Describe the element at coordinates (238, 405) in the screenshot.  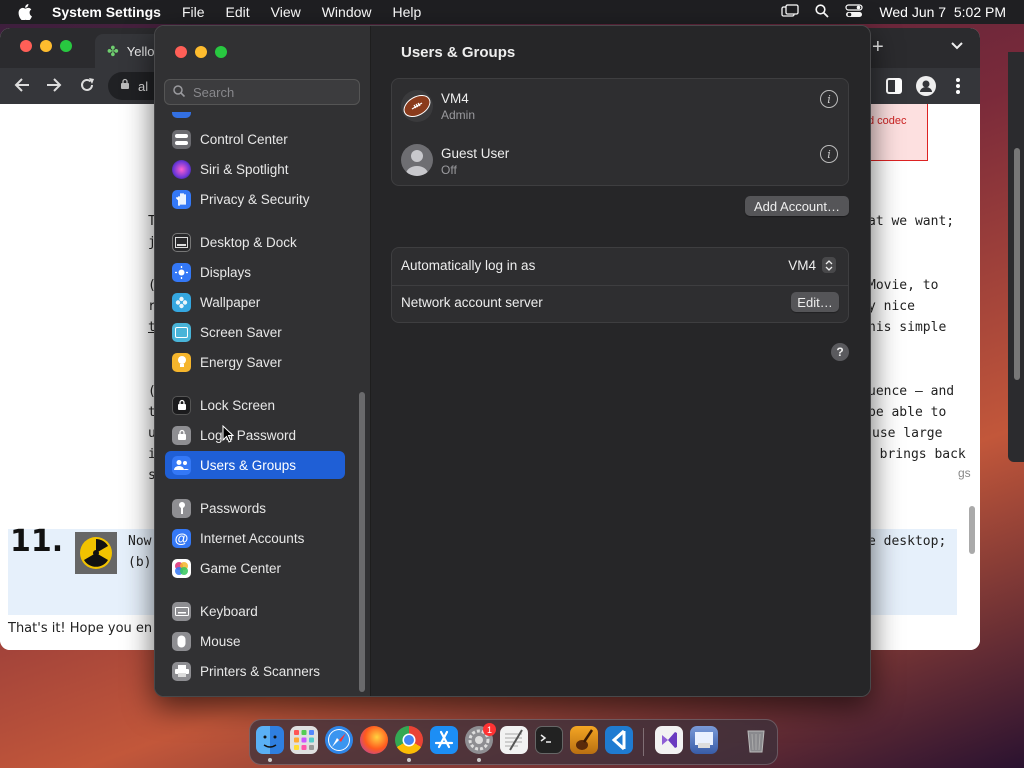
I see `sidebar-item-label: Lock Screen` at that location.